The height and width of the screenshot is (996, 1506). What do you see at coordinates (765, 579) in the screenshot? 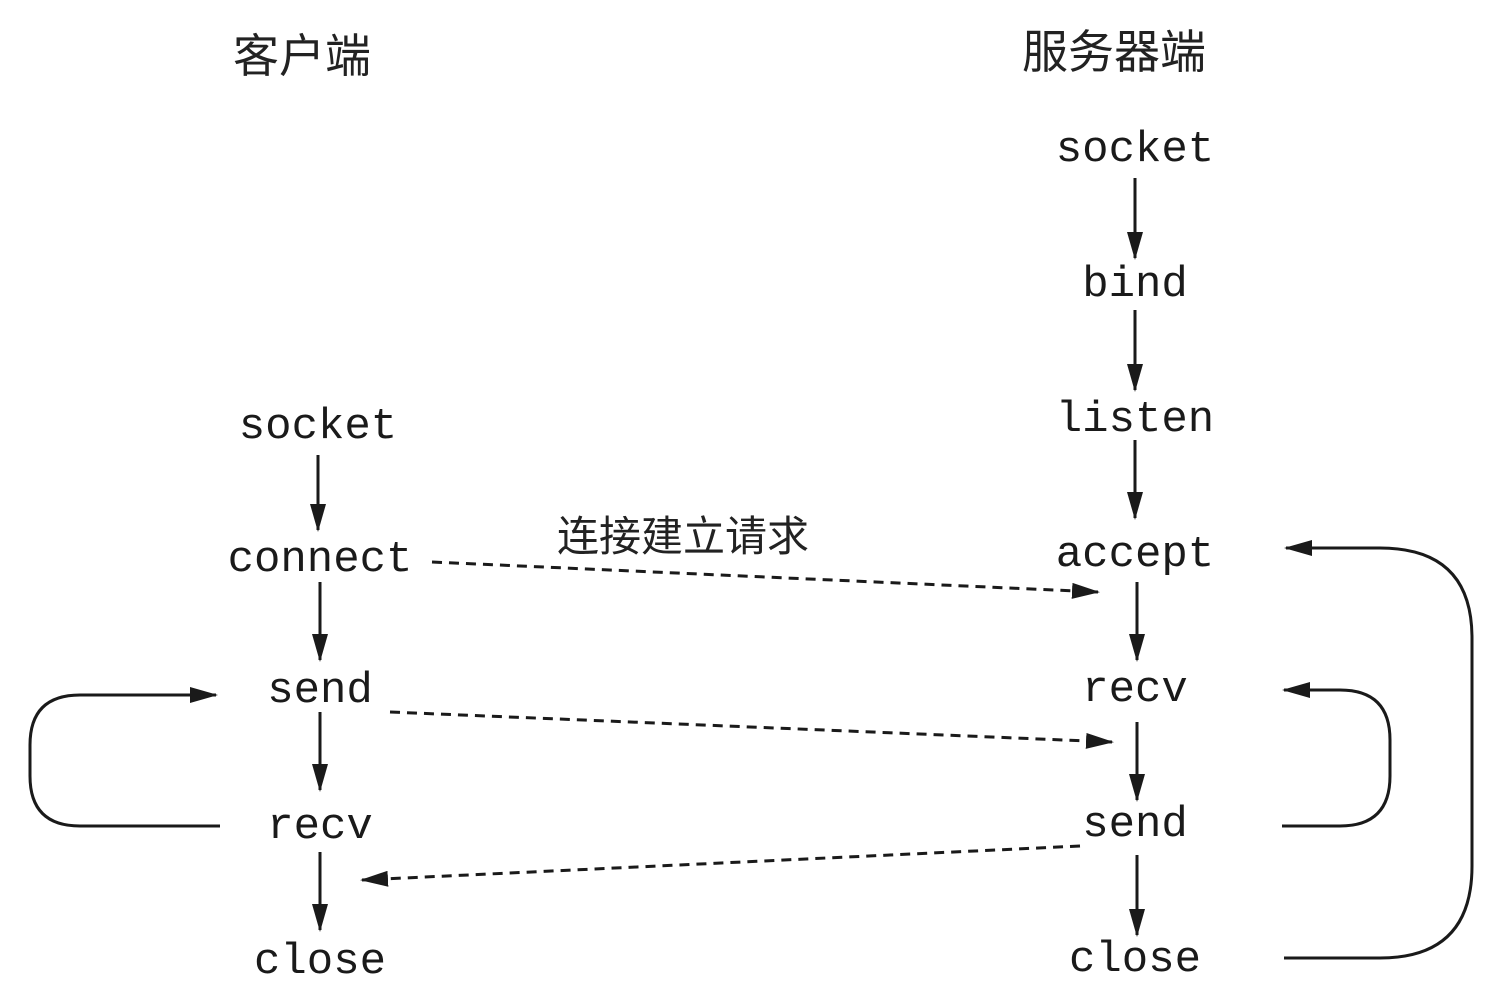
I see `dashed-arrow-connect-to-accept` at bounding box center [765, 579].